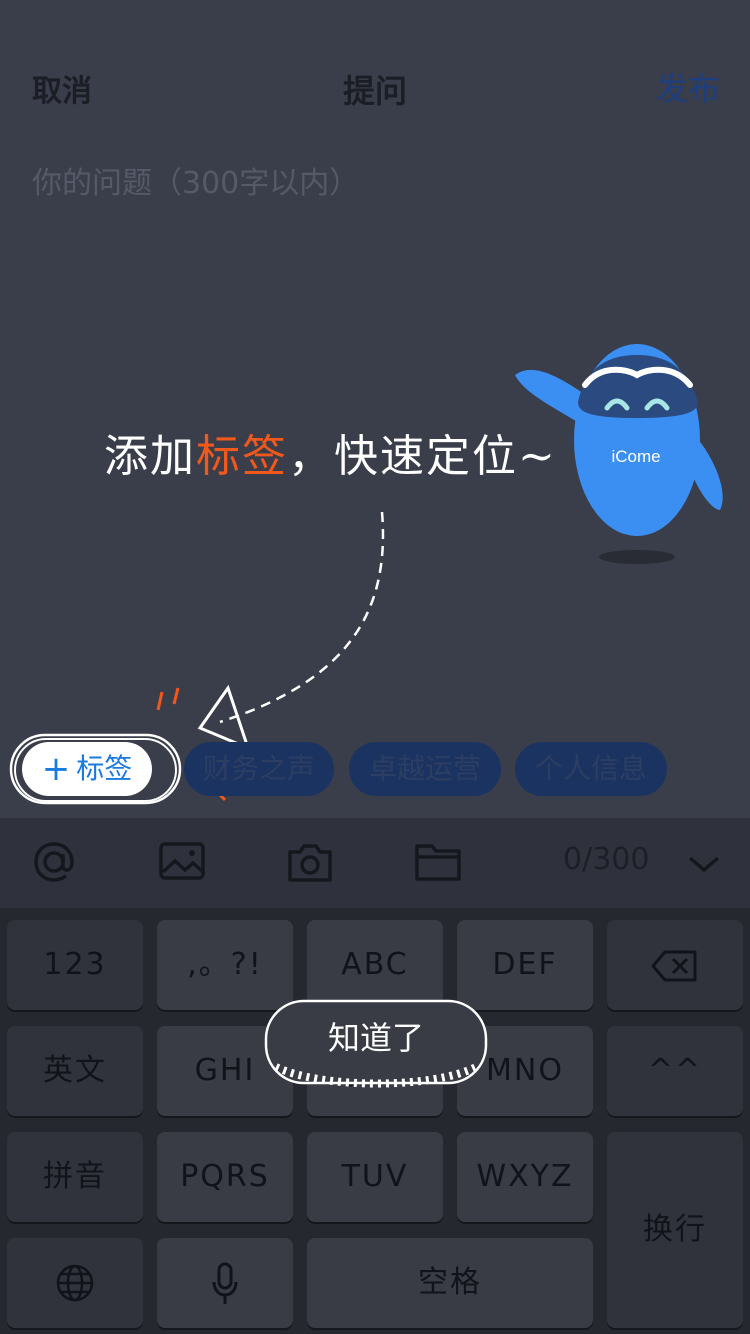  I want to click on question-input: 你的问题（300字以内）, so click(195, 180).